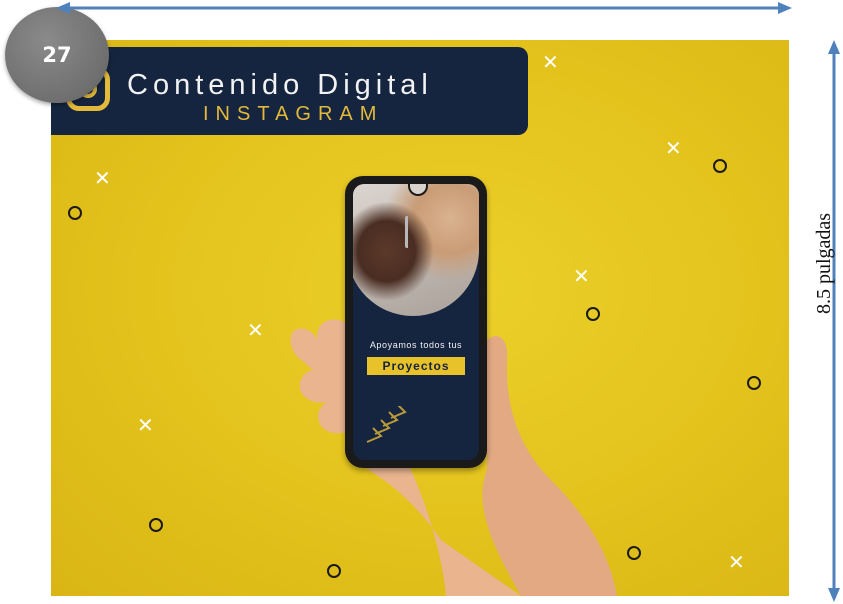 The width and height of the screenshot is (843, 604). I want to click on key-icon, so click(411, 232).